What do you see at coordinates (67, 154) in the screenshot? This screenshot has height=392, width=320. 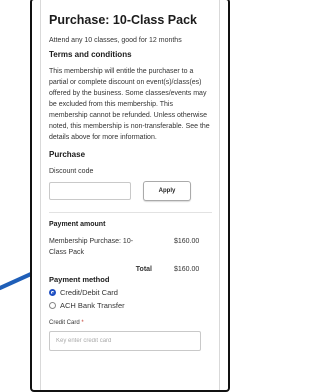 I see `purchase-heading: Purchase` at bounding box center [67, 154].